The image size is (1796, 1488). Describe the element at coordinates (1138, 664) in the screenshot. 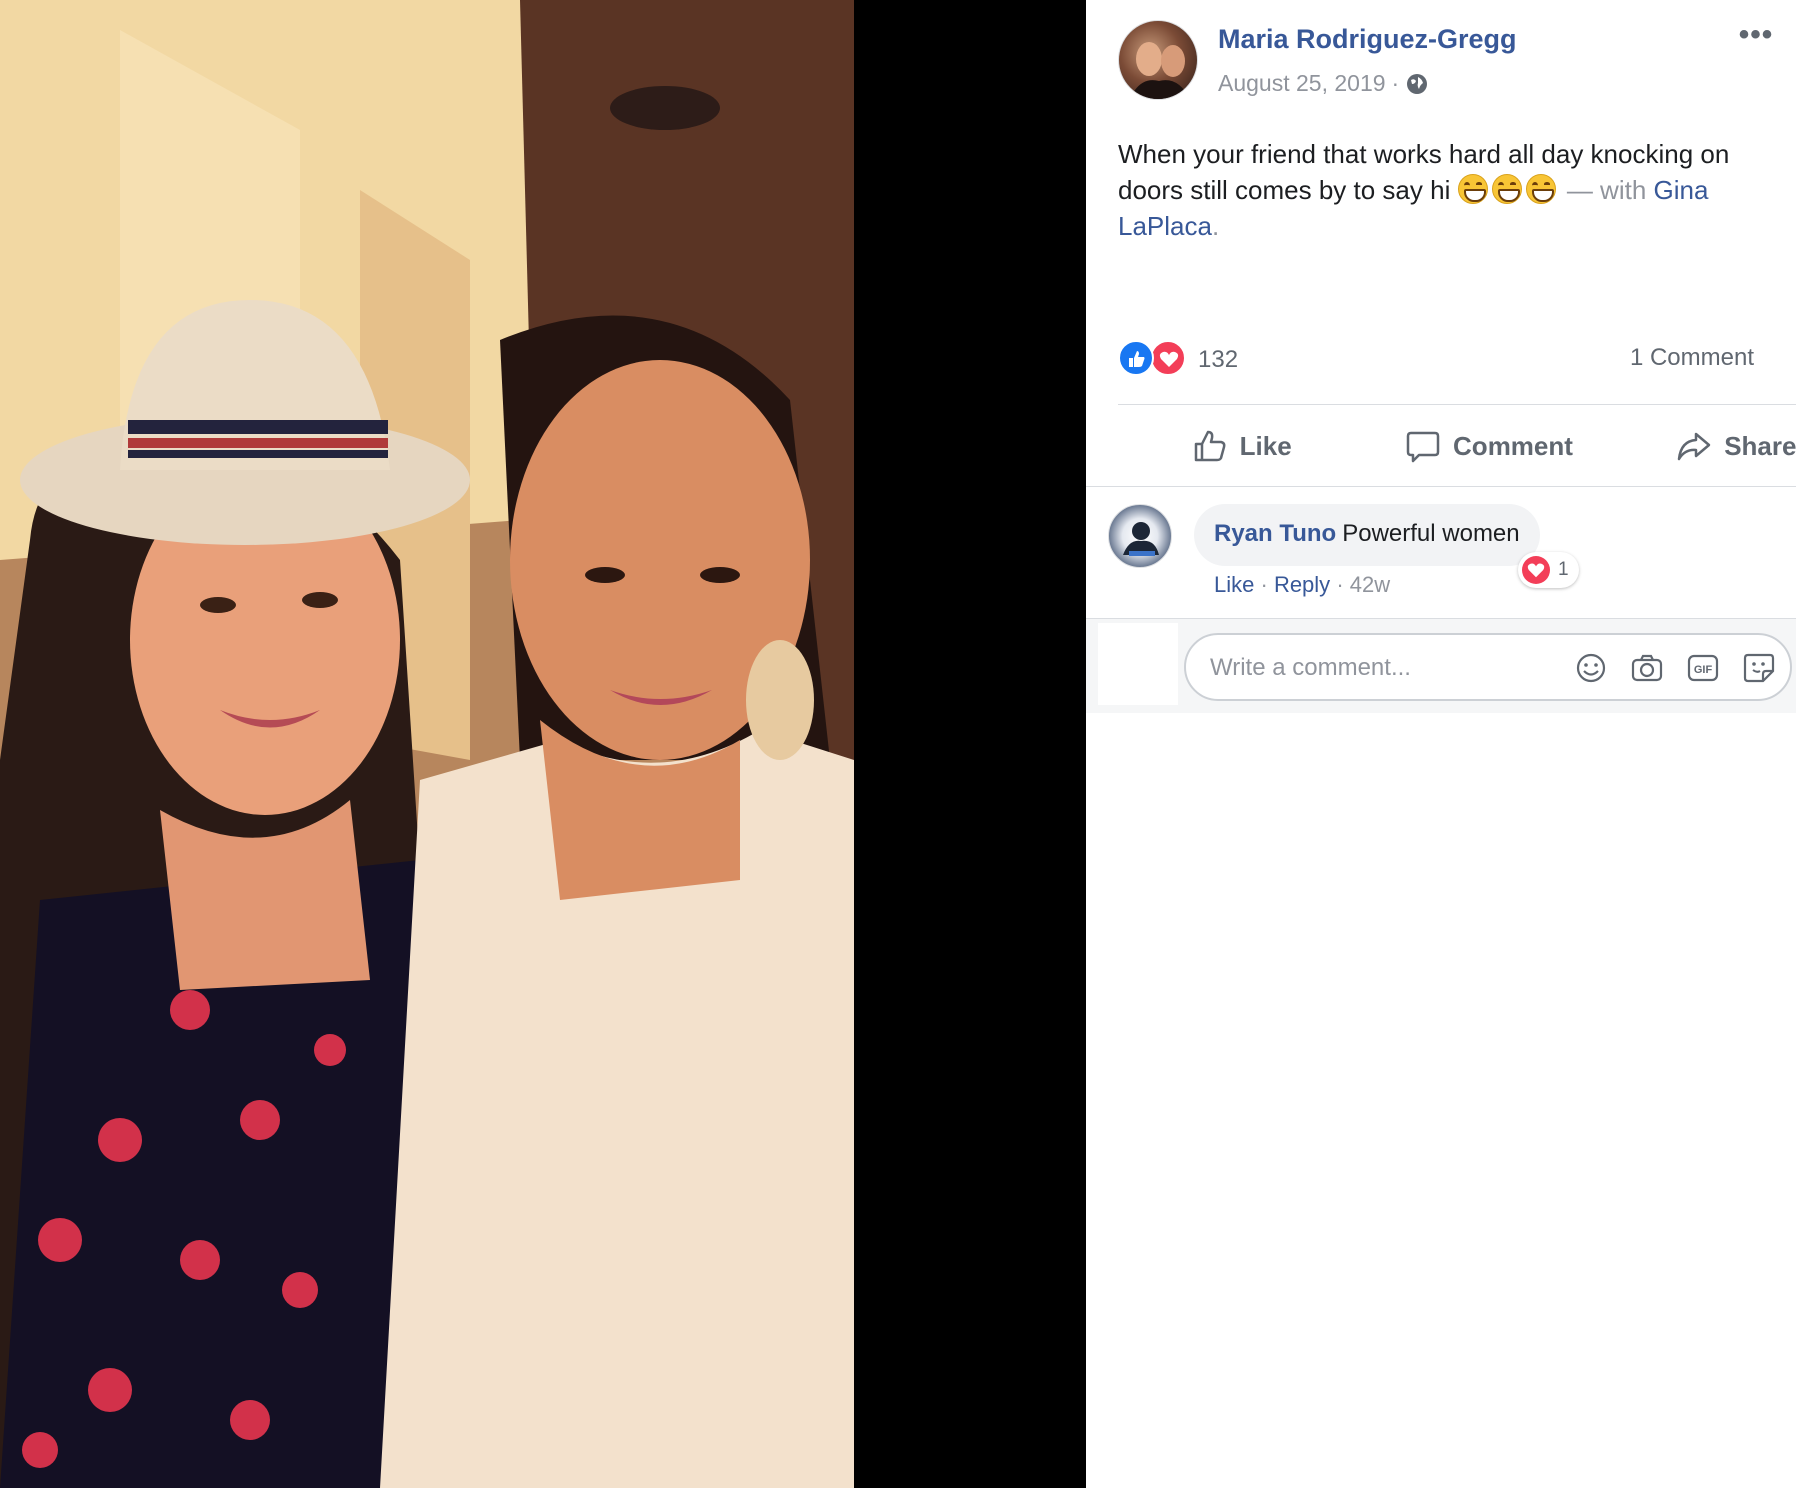

I see `viewer-avatar` at that location.